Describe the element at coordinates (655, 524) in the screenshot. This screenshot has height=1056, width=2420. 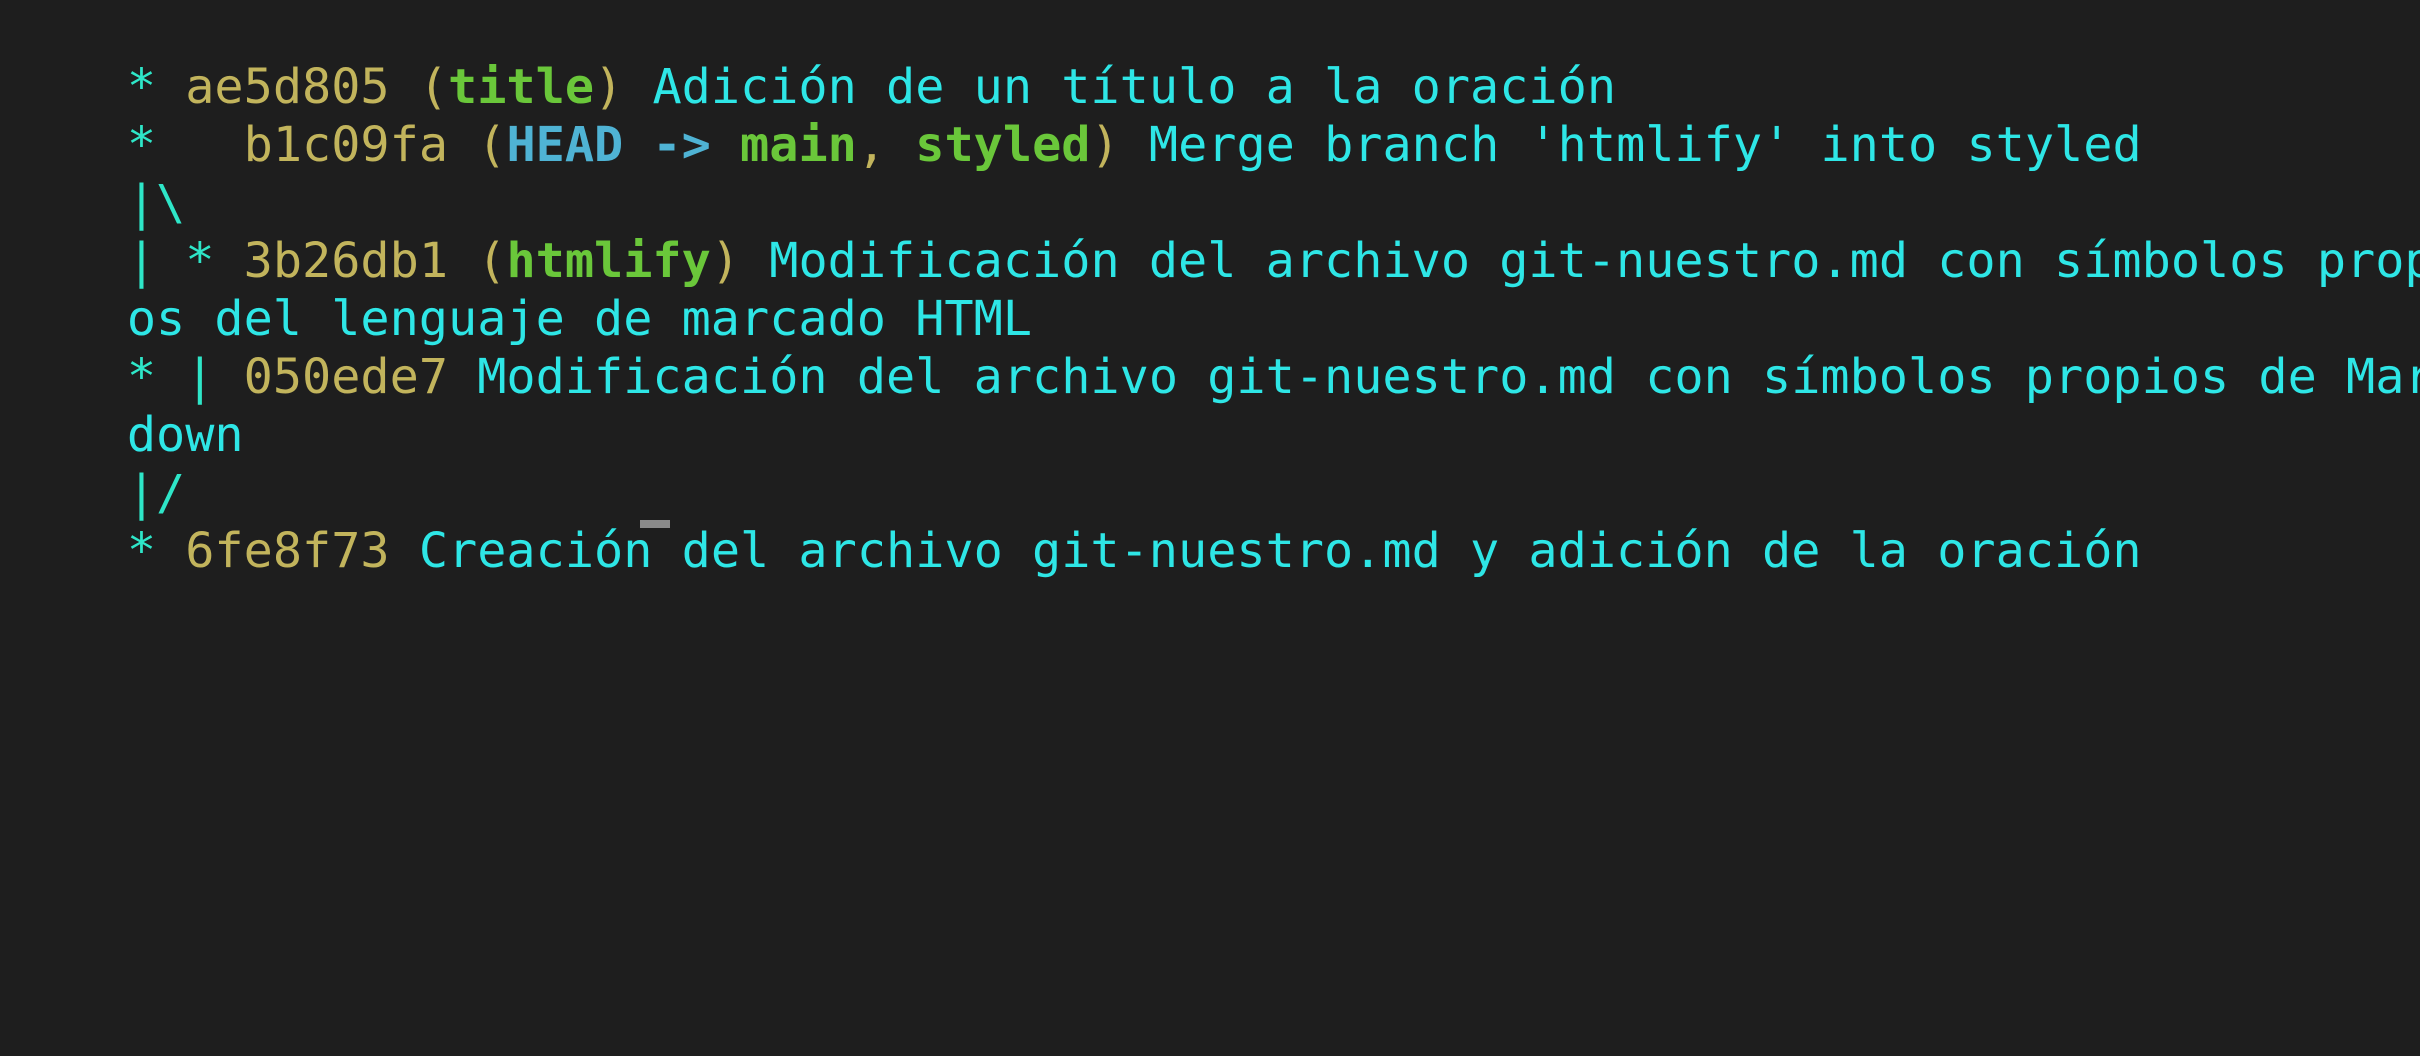
I see `text-cursor` at that location.